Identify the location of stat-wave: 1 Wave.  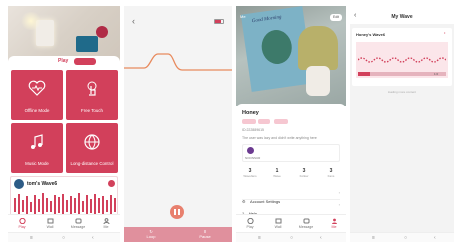
(277, 173).